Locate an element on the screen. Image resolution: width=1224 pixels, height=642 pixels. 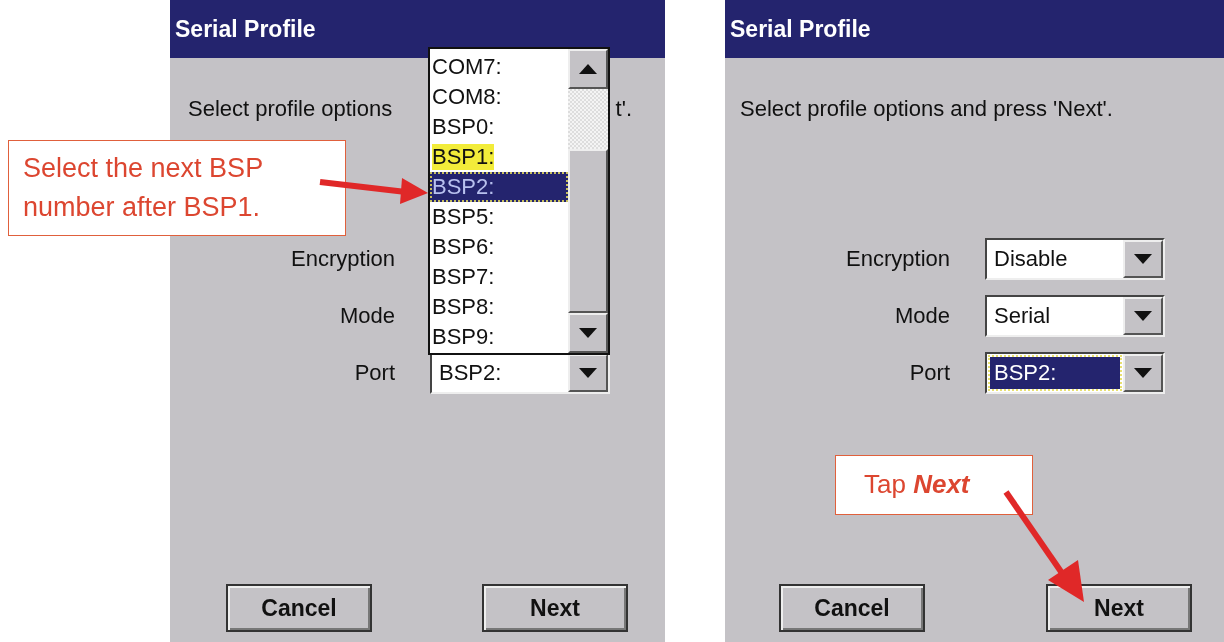
list-item: BSP8: is located at coordinates (499, 307).